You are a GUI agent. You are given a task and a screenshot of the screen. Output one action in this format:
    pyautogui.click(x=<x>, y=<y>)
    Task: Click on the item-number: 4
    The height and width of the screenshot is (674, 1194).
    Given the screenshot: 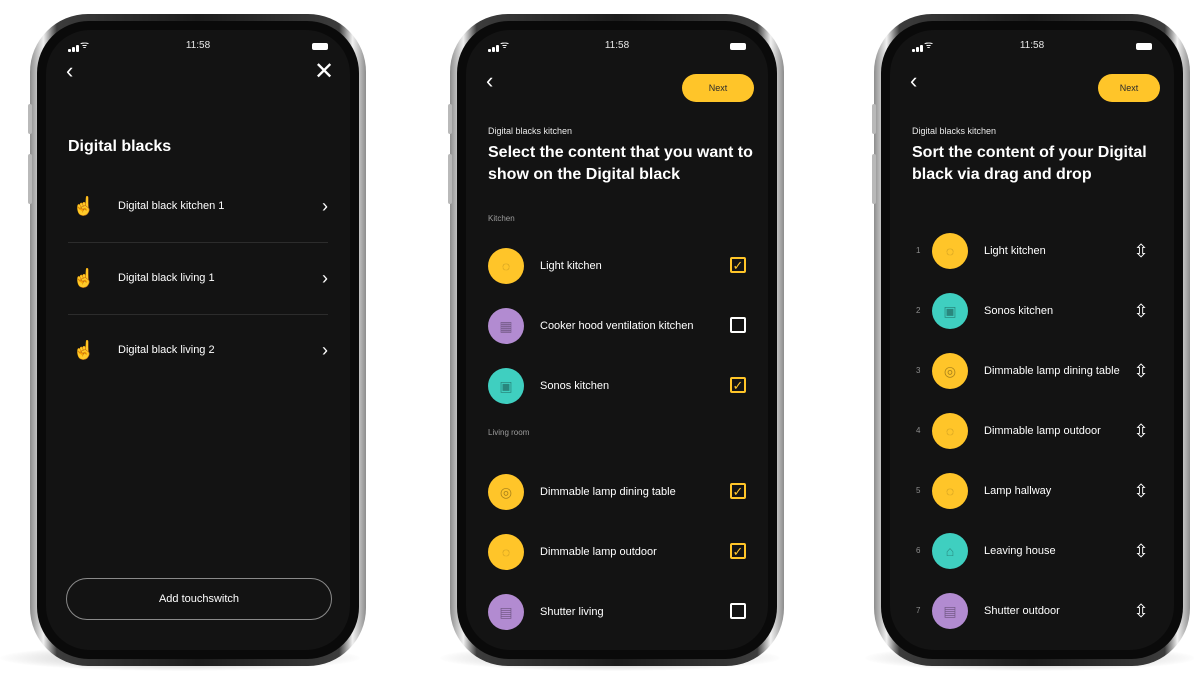 What is the action you would take?
    pyautogui.click(x=918, y=430)
    